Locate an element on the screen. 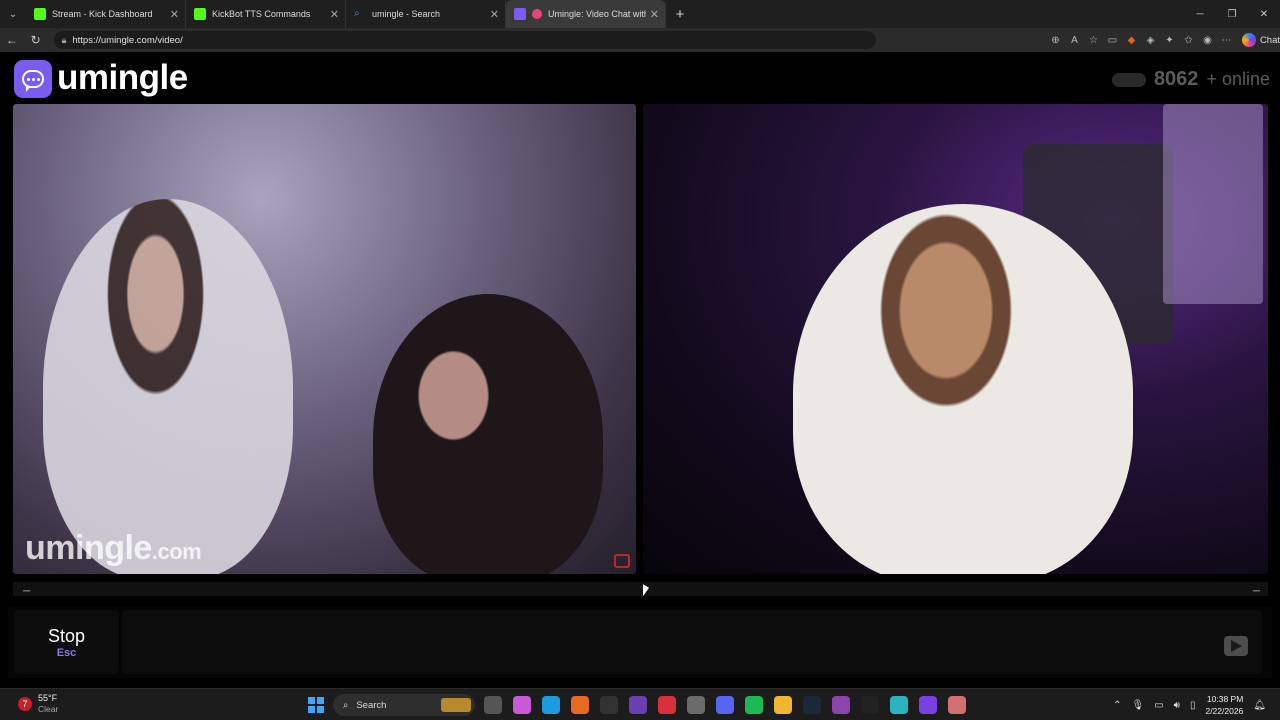  edge-icon is located at coordinates (551, 705).